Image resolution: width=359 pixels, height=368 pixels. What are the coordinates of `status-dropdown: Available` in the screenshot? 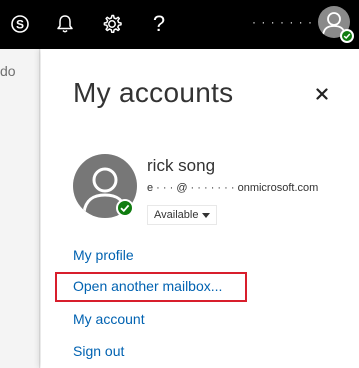 It's located at (182, 215).